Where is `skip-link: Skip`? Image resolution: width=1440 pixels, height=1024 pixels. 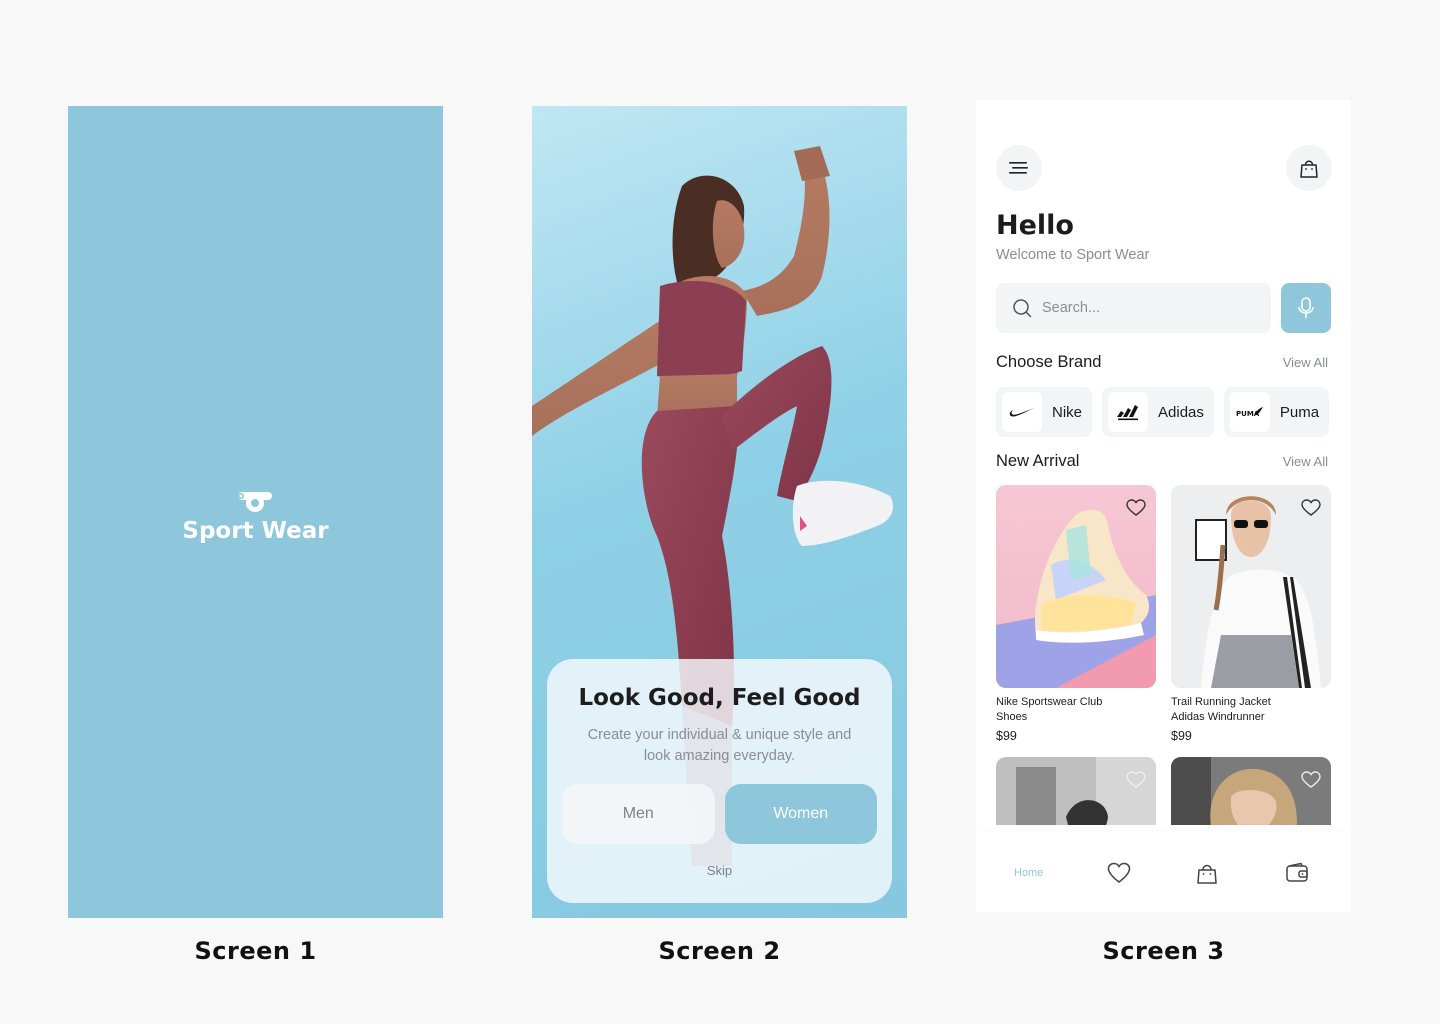
skip-link: Skip is located at coordinates (719, 870).